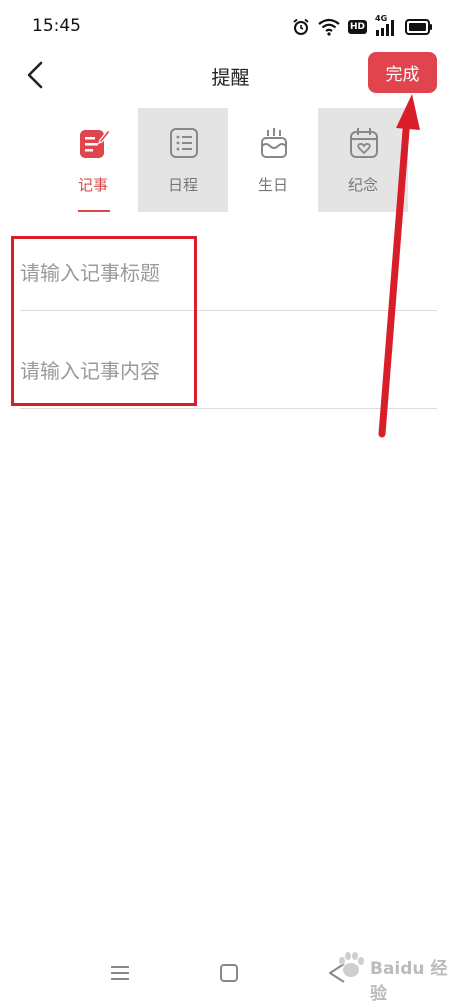 This screenshot has width=461, height=1004. What do you see at coordinates (386, 25) in the screenshot?
I see `signal-4g-icon: 4G` at bounding box center [386, 25].